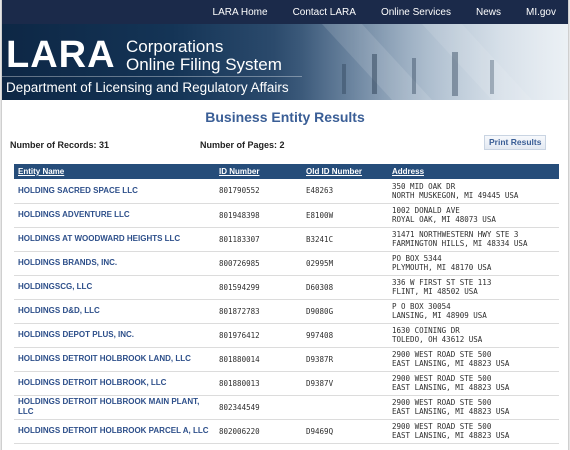 The image size is (570, 450). I want to click on entity-name-cell: HOLDINGS BRANDS, INC., so click(114, 263).